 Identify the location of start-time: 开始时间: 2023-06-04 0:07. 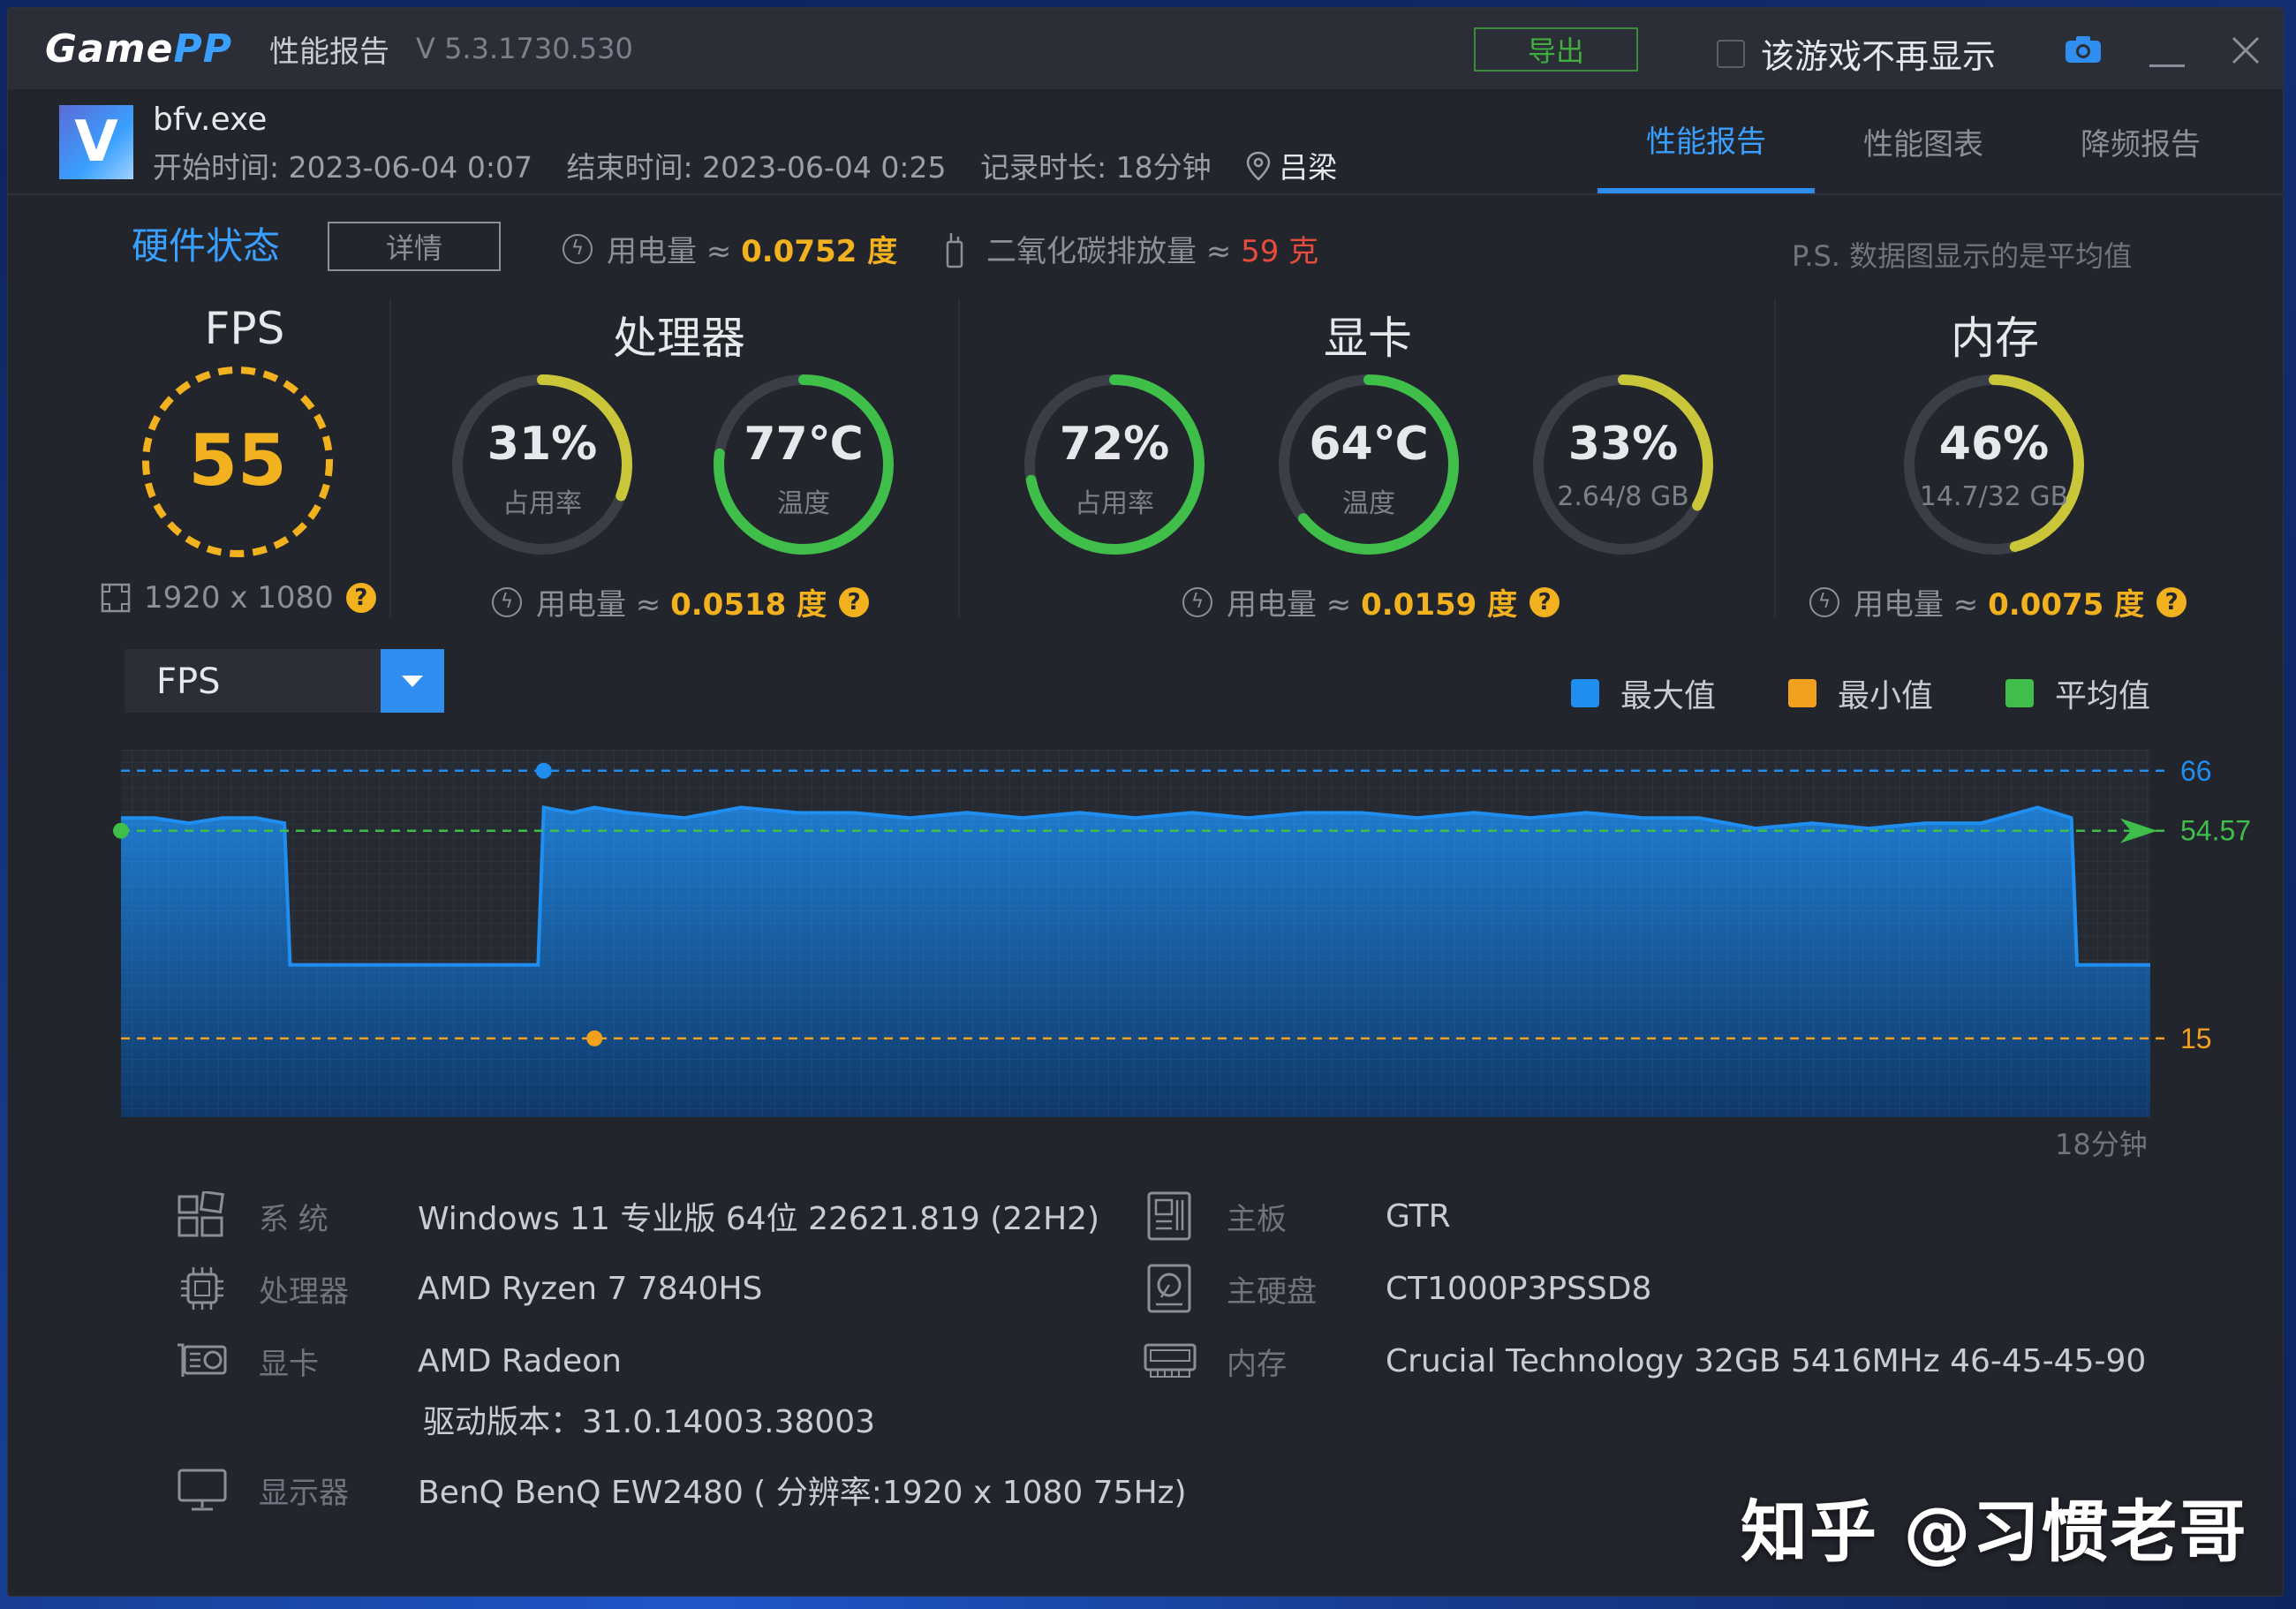
(342, 167).